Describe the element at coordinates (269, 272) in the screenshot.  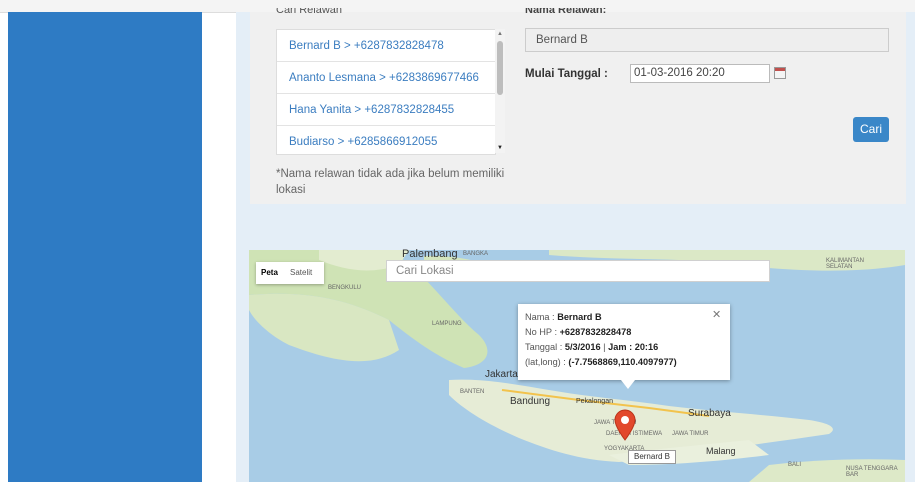
I see `map-toggle-button: Peta` at that location.